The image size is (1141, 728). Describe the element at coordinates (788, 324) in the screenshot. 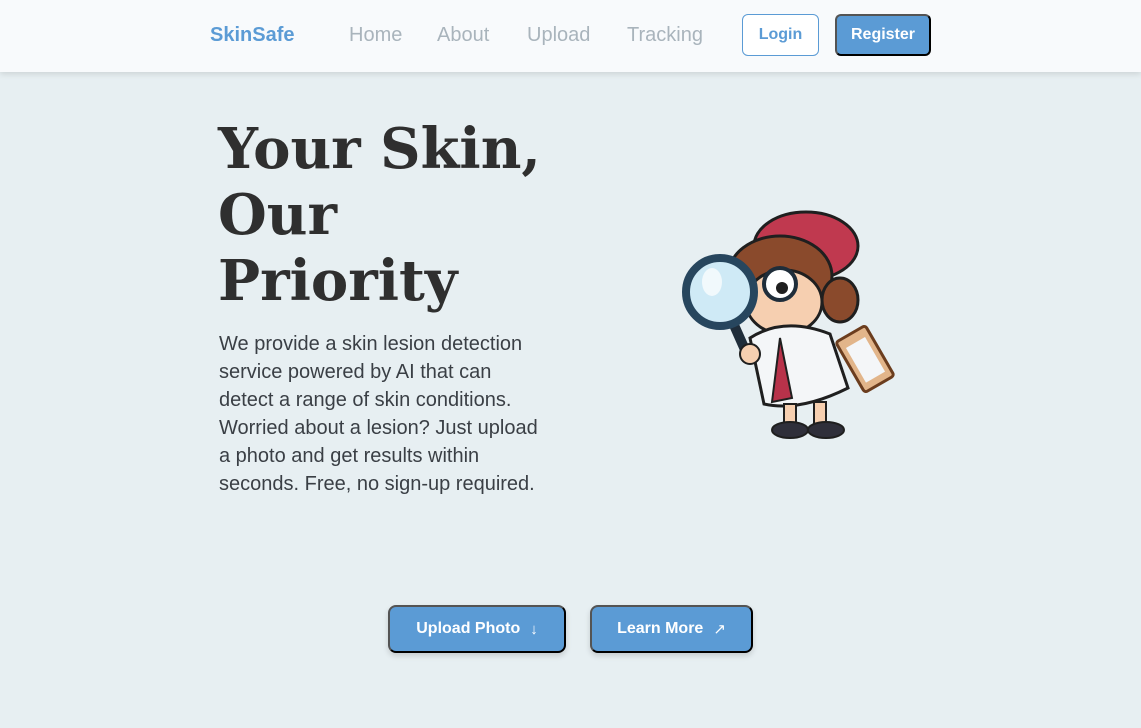

I see `doctor-illustration` at that location.